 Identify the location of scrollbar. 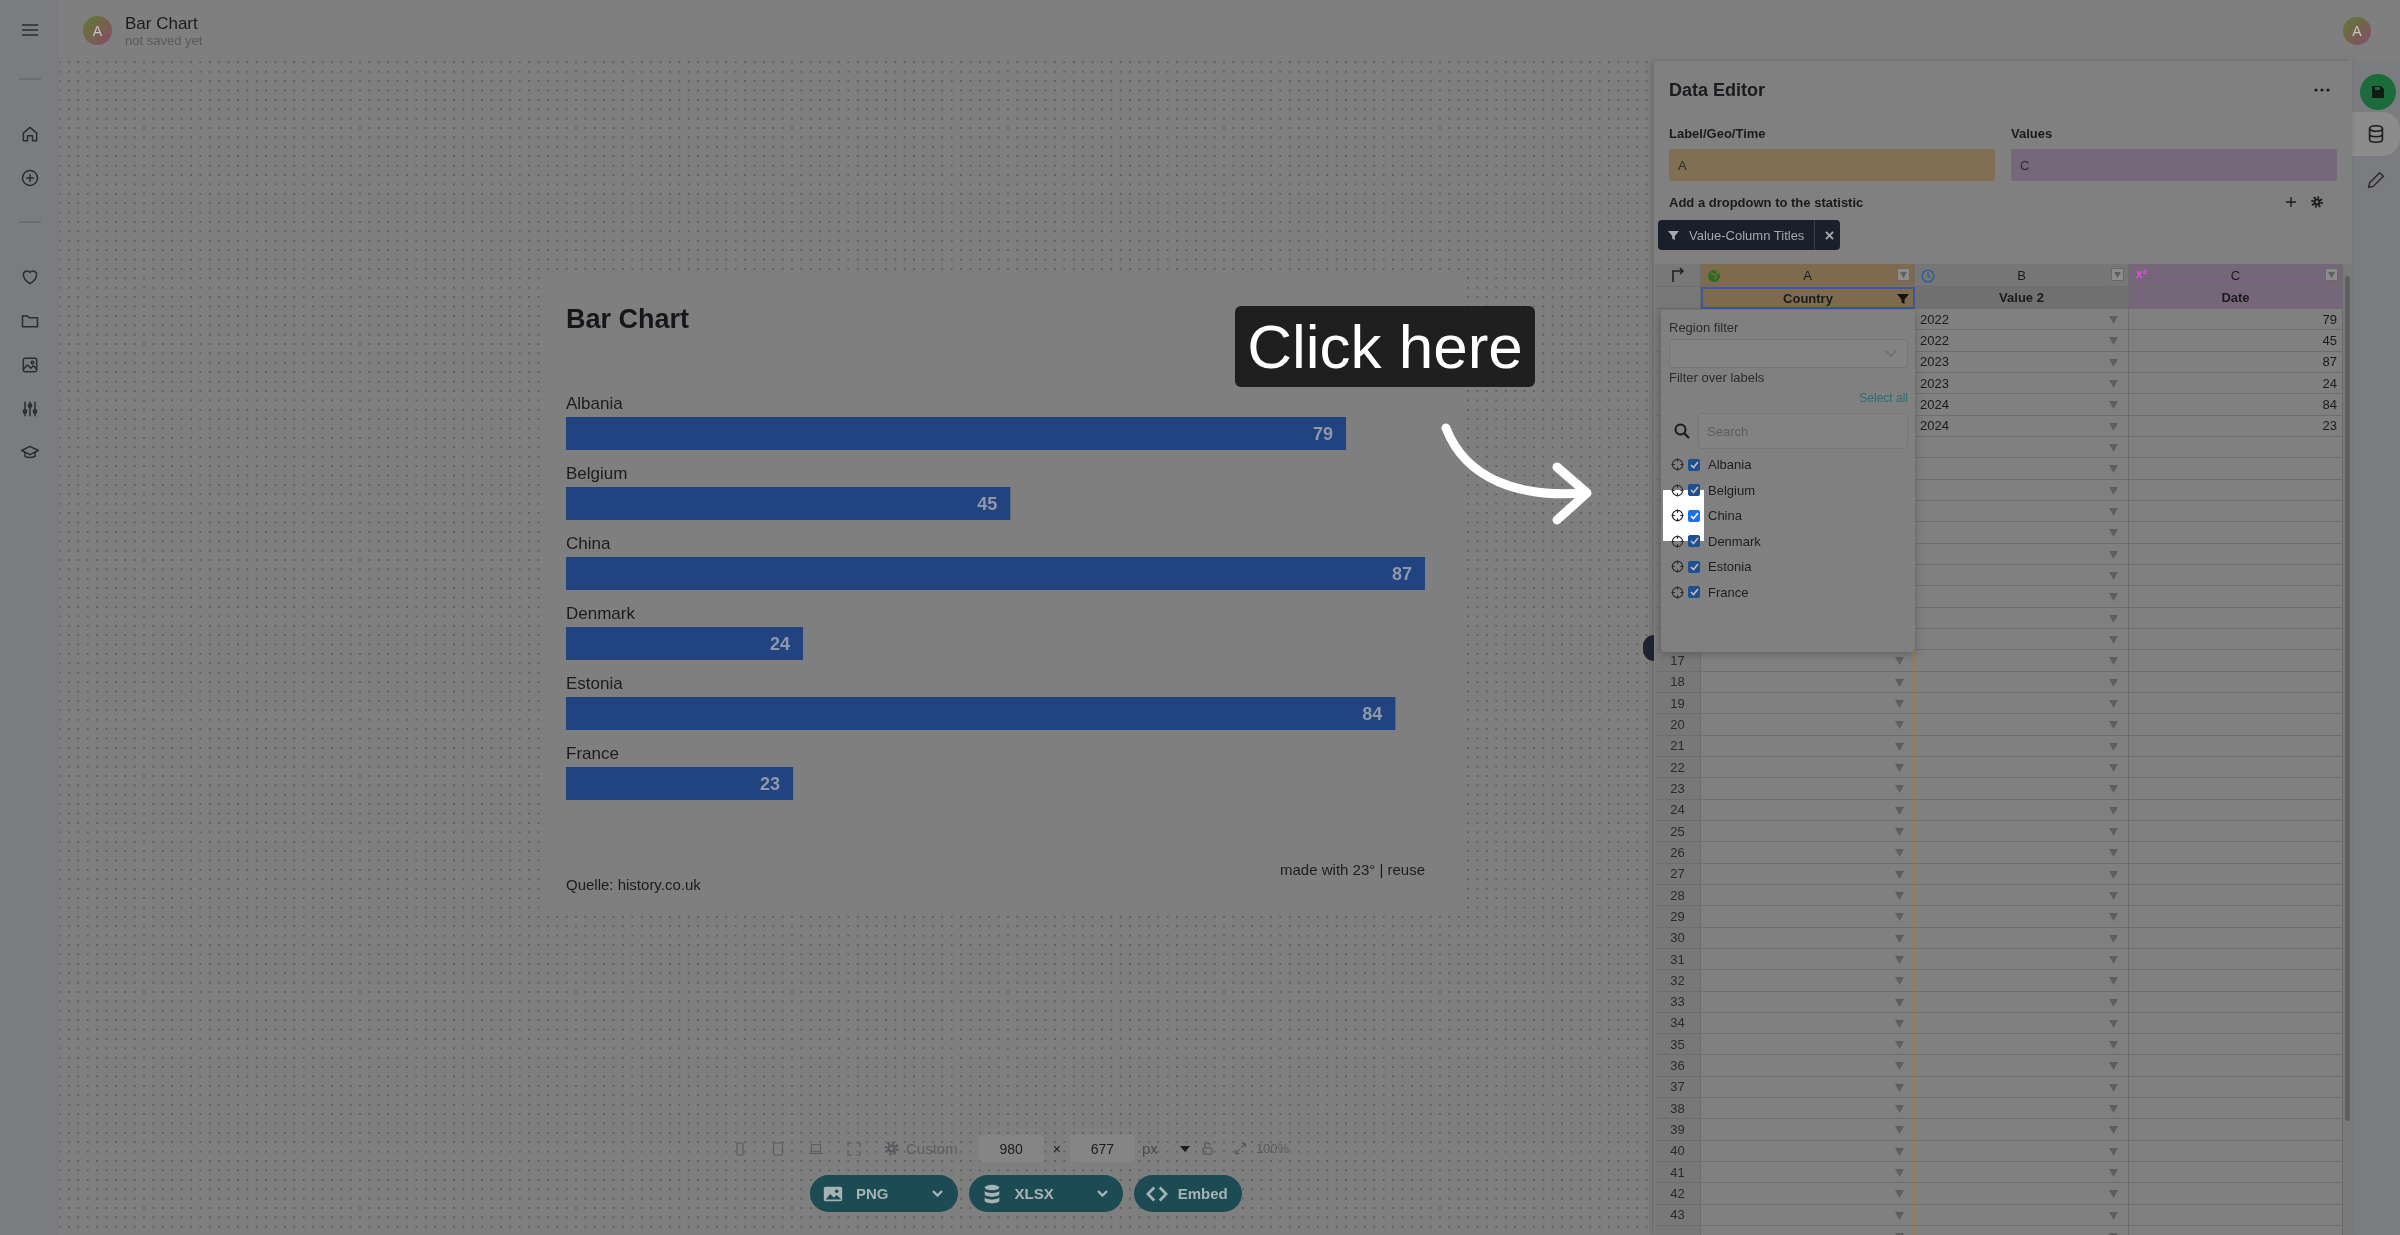
(2347, 749).